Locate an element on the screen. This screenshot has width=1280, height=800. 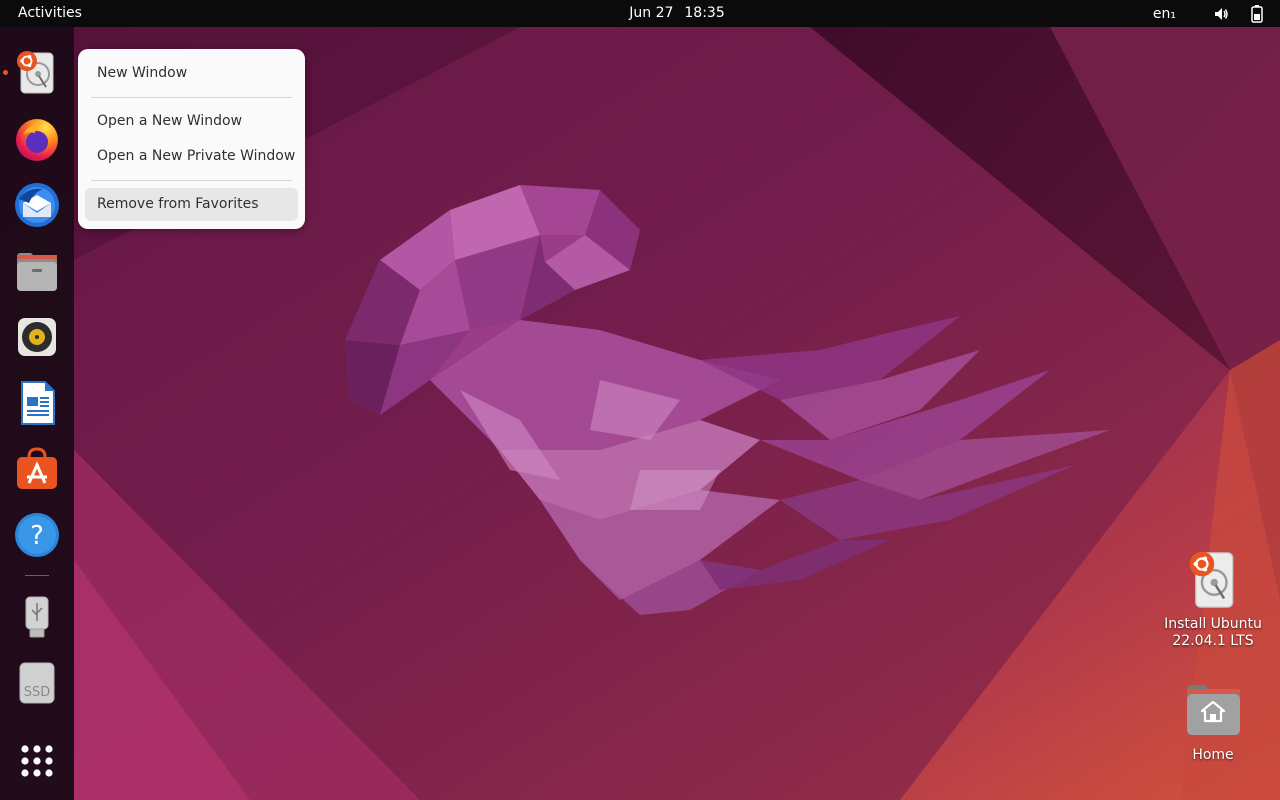
app-grid-icon is located at coordinates (37, 761).